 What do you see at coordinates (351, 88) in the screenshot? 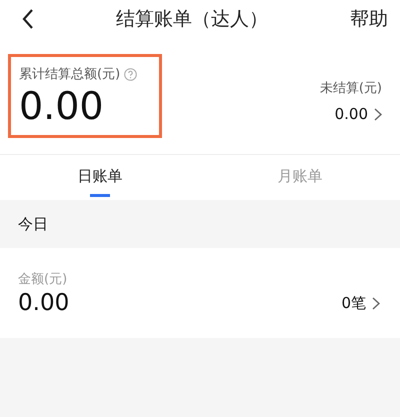
I see `unsettled-label: 未结算(元)` at bounding box center [351, 88].